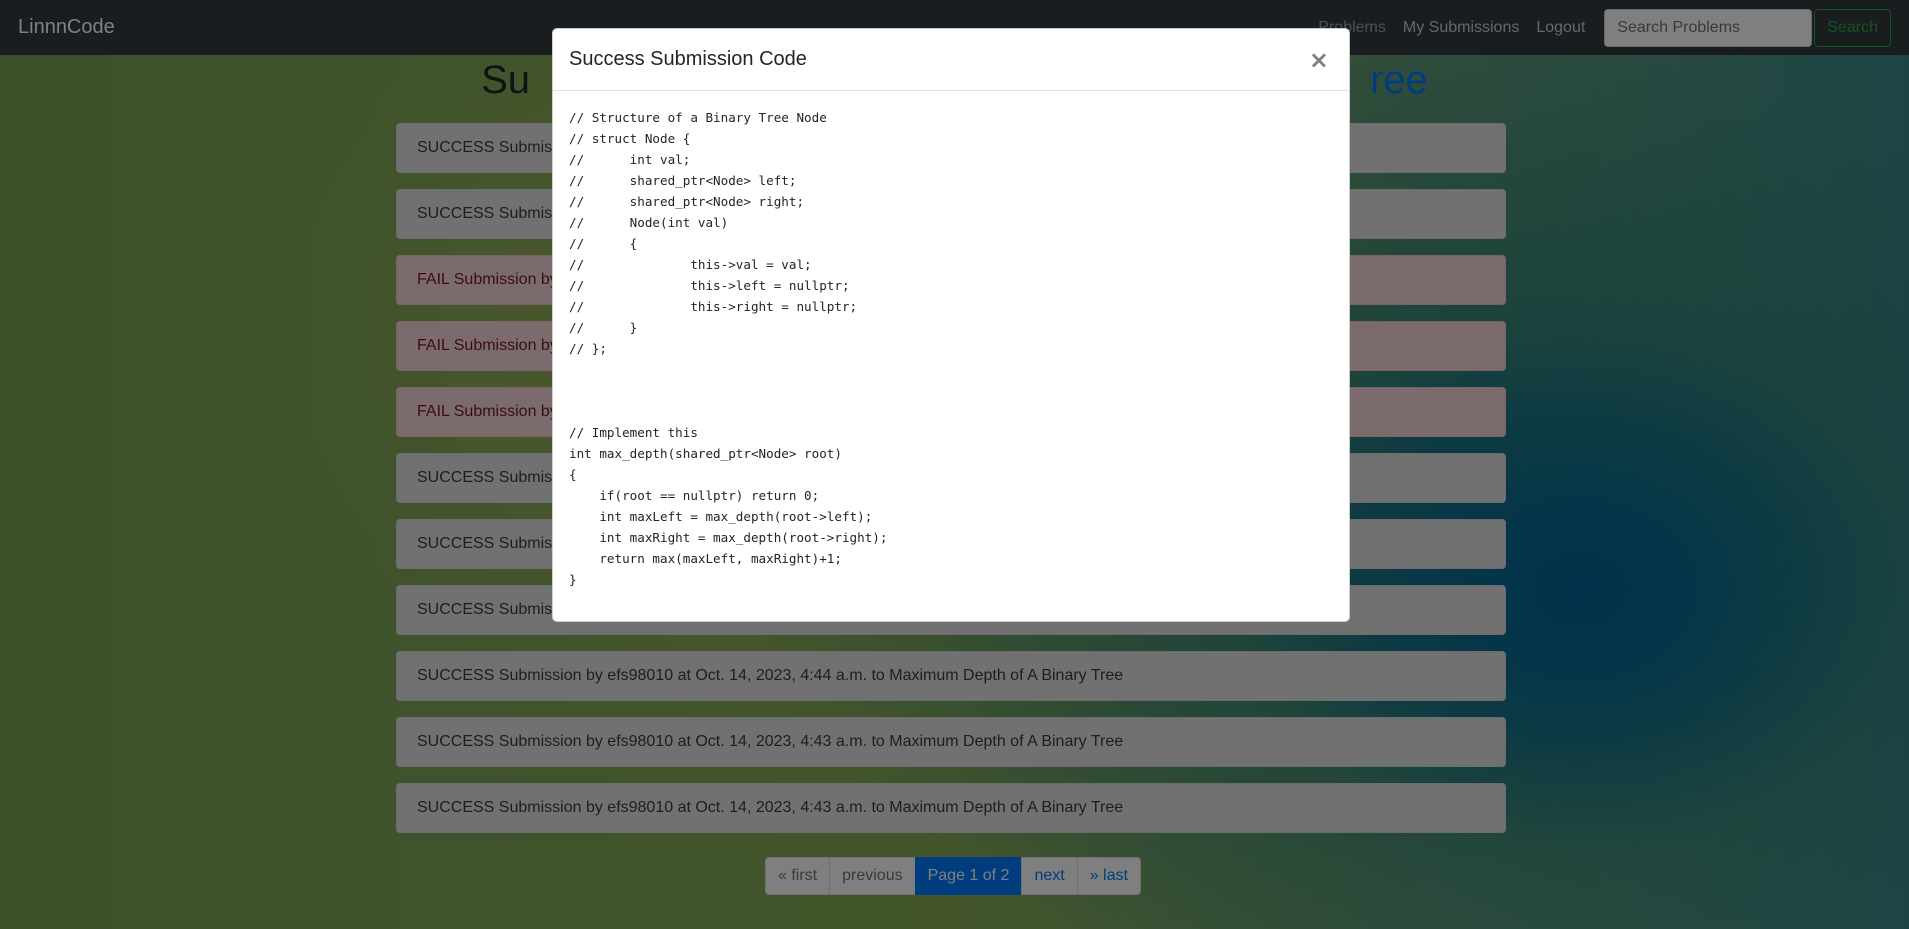 This screenshot has width=1909, height=929. What do you see at coordinates (1319, 60) in the screenshot?
I see `close-icon: ×` at bounding box center [1319, 60].